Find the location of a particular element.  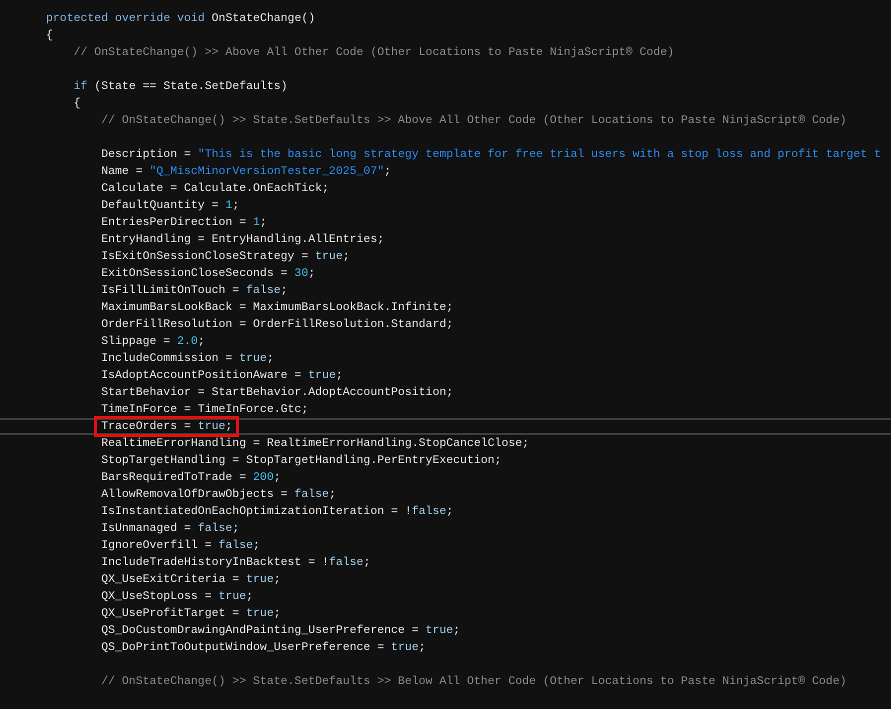

code-line: QX_UseExitCriteria = true; is located at coordinates (191, 579).